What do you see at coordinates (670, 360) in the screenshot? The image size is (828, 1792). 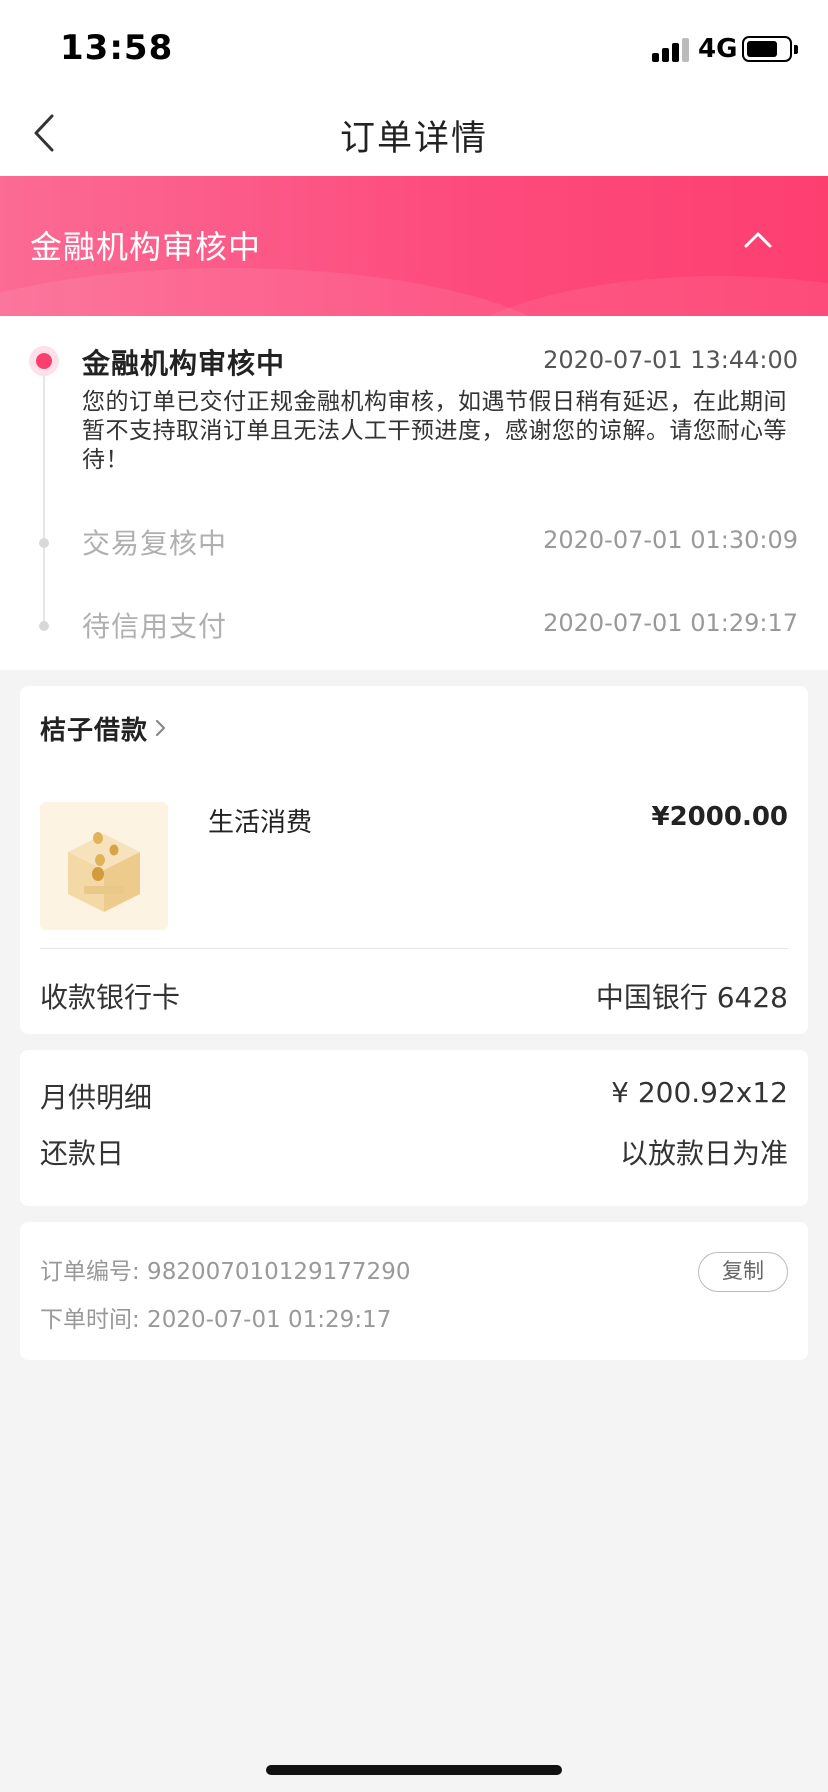 I see `timeline-time: 2020-07-01 13:44:00` at bounding box center [670, 360].